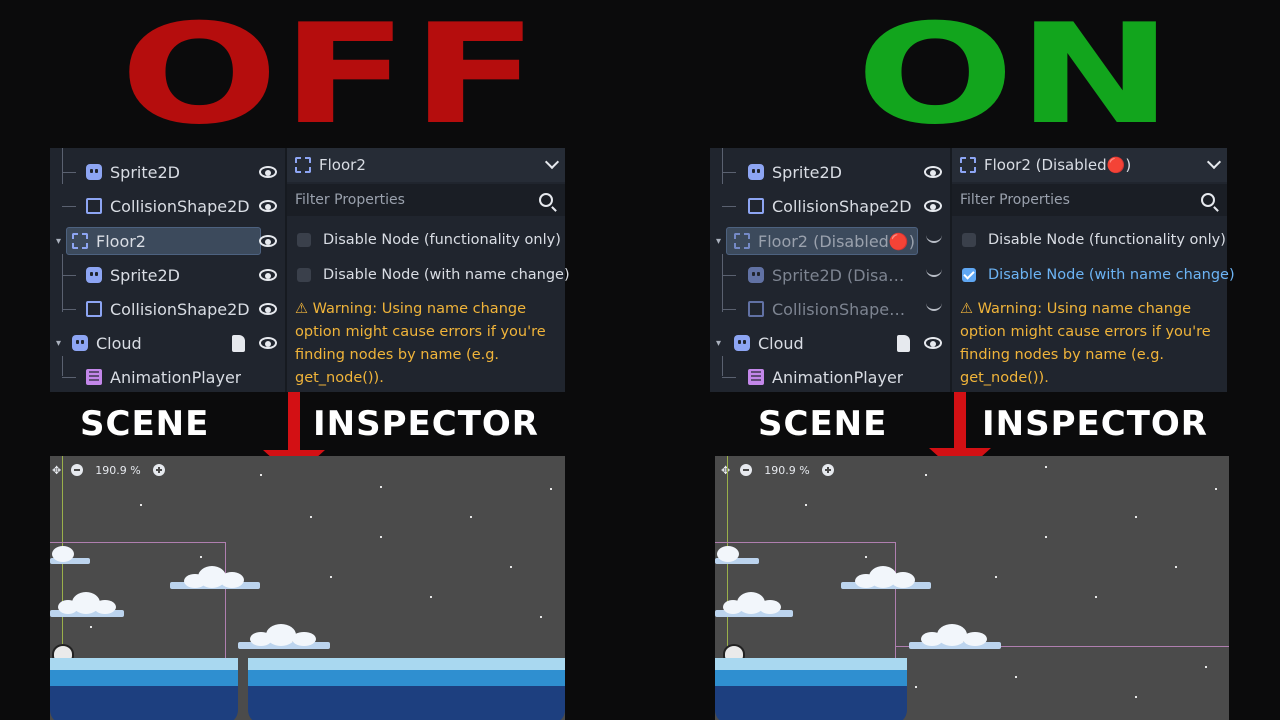 This screenshot has height=720, width=1280. I want to click on inspector-node-selector: Floor2 (Disabled🔴), so click(1089, 165).